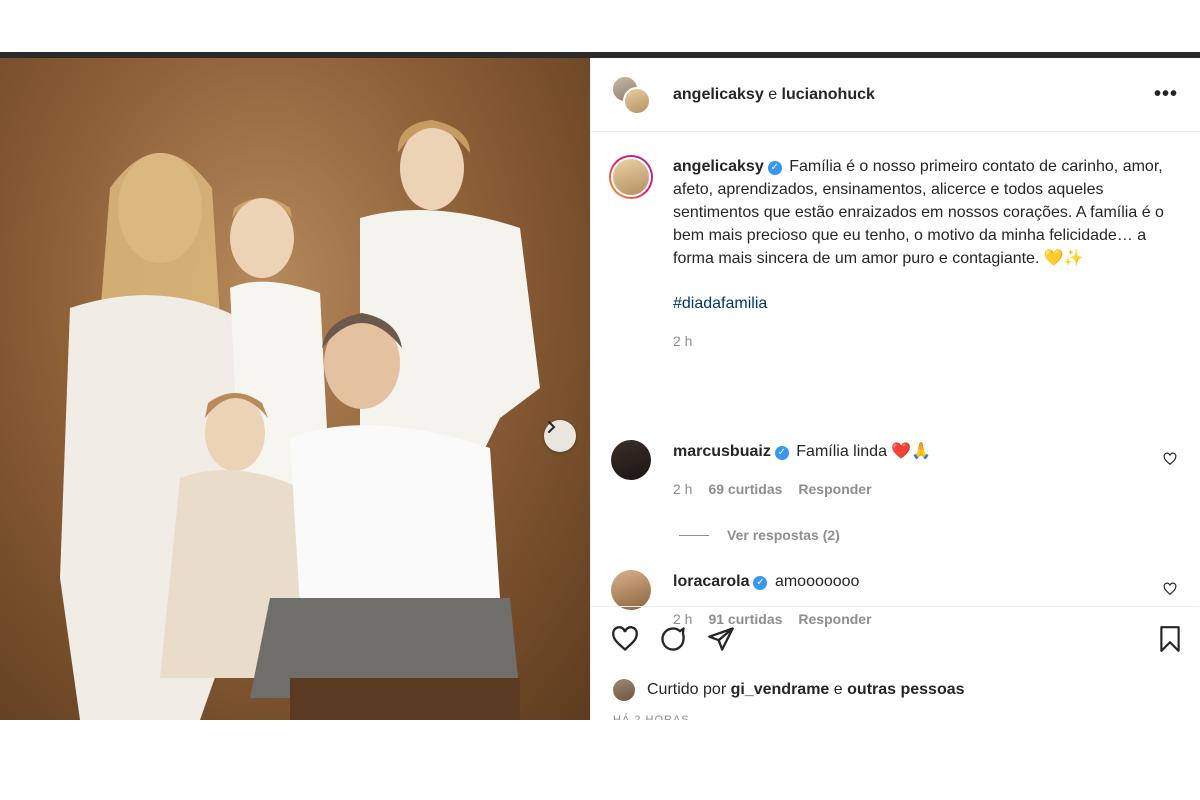 Image resolution: width=1200 pixels, height=800 pixels. What do you see at coordinates (745, 489) in the screenshot?
I see `comment-likes: 69 curtidas` at bounding box center [745, 489].